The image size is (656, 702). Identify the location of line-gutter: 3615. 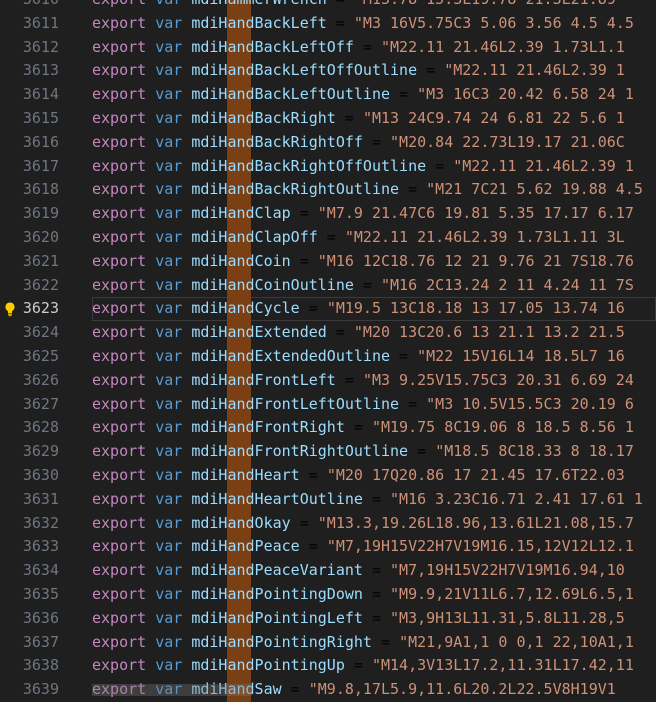
(46, 119).